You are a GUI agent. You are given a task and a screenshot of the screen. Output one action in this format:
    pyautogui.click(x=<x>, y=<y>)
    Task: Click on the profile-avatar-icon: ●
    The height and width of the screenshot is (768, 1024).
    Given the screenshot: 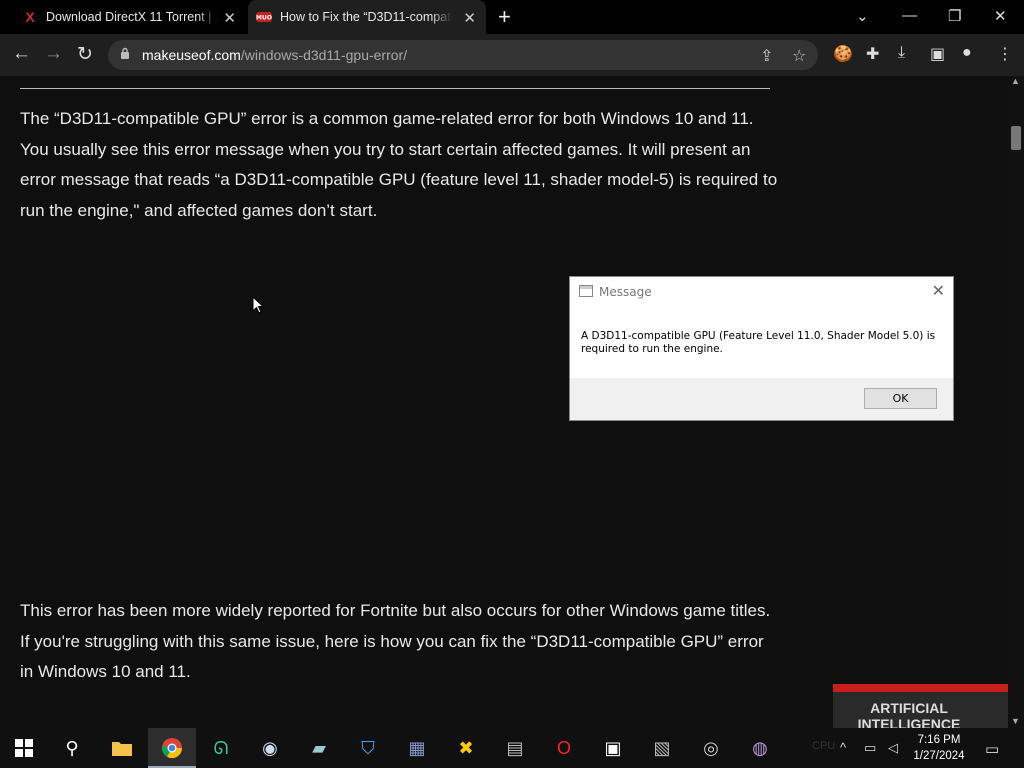 What is the action you would take?
    pyautogui.click(x=967, y=53)
    